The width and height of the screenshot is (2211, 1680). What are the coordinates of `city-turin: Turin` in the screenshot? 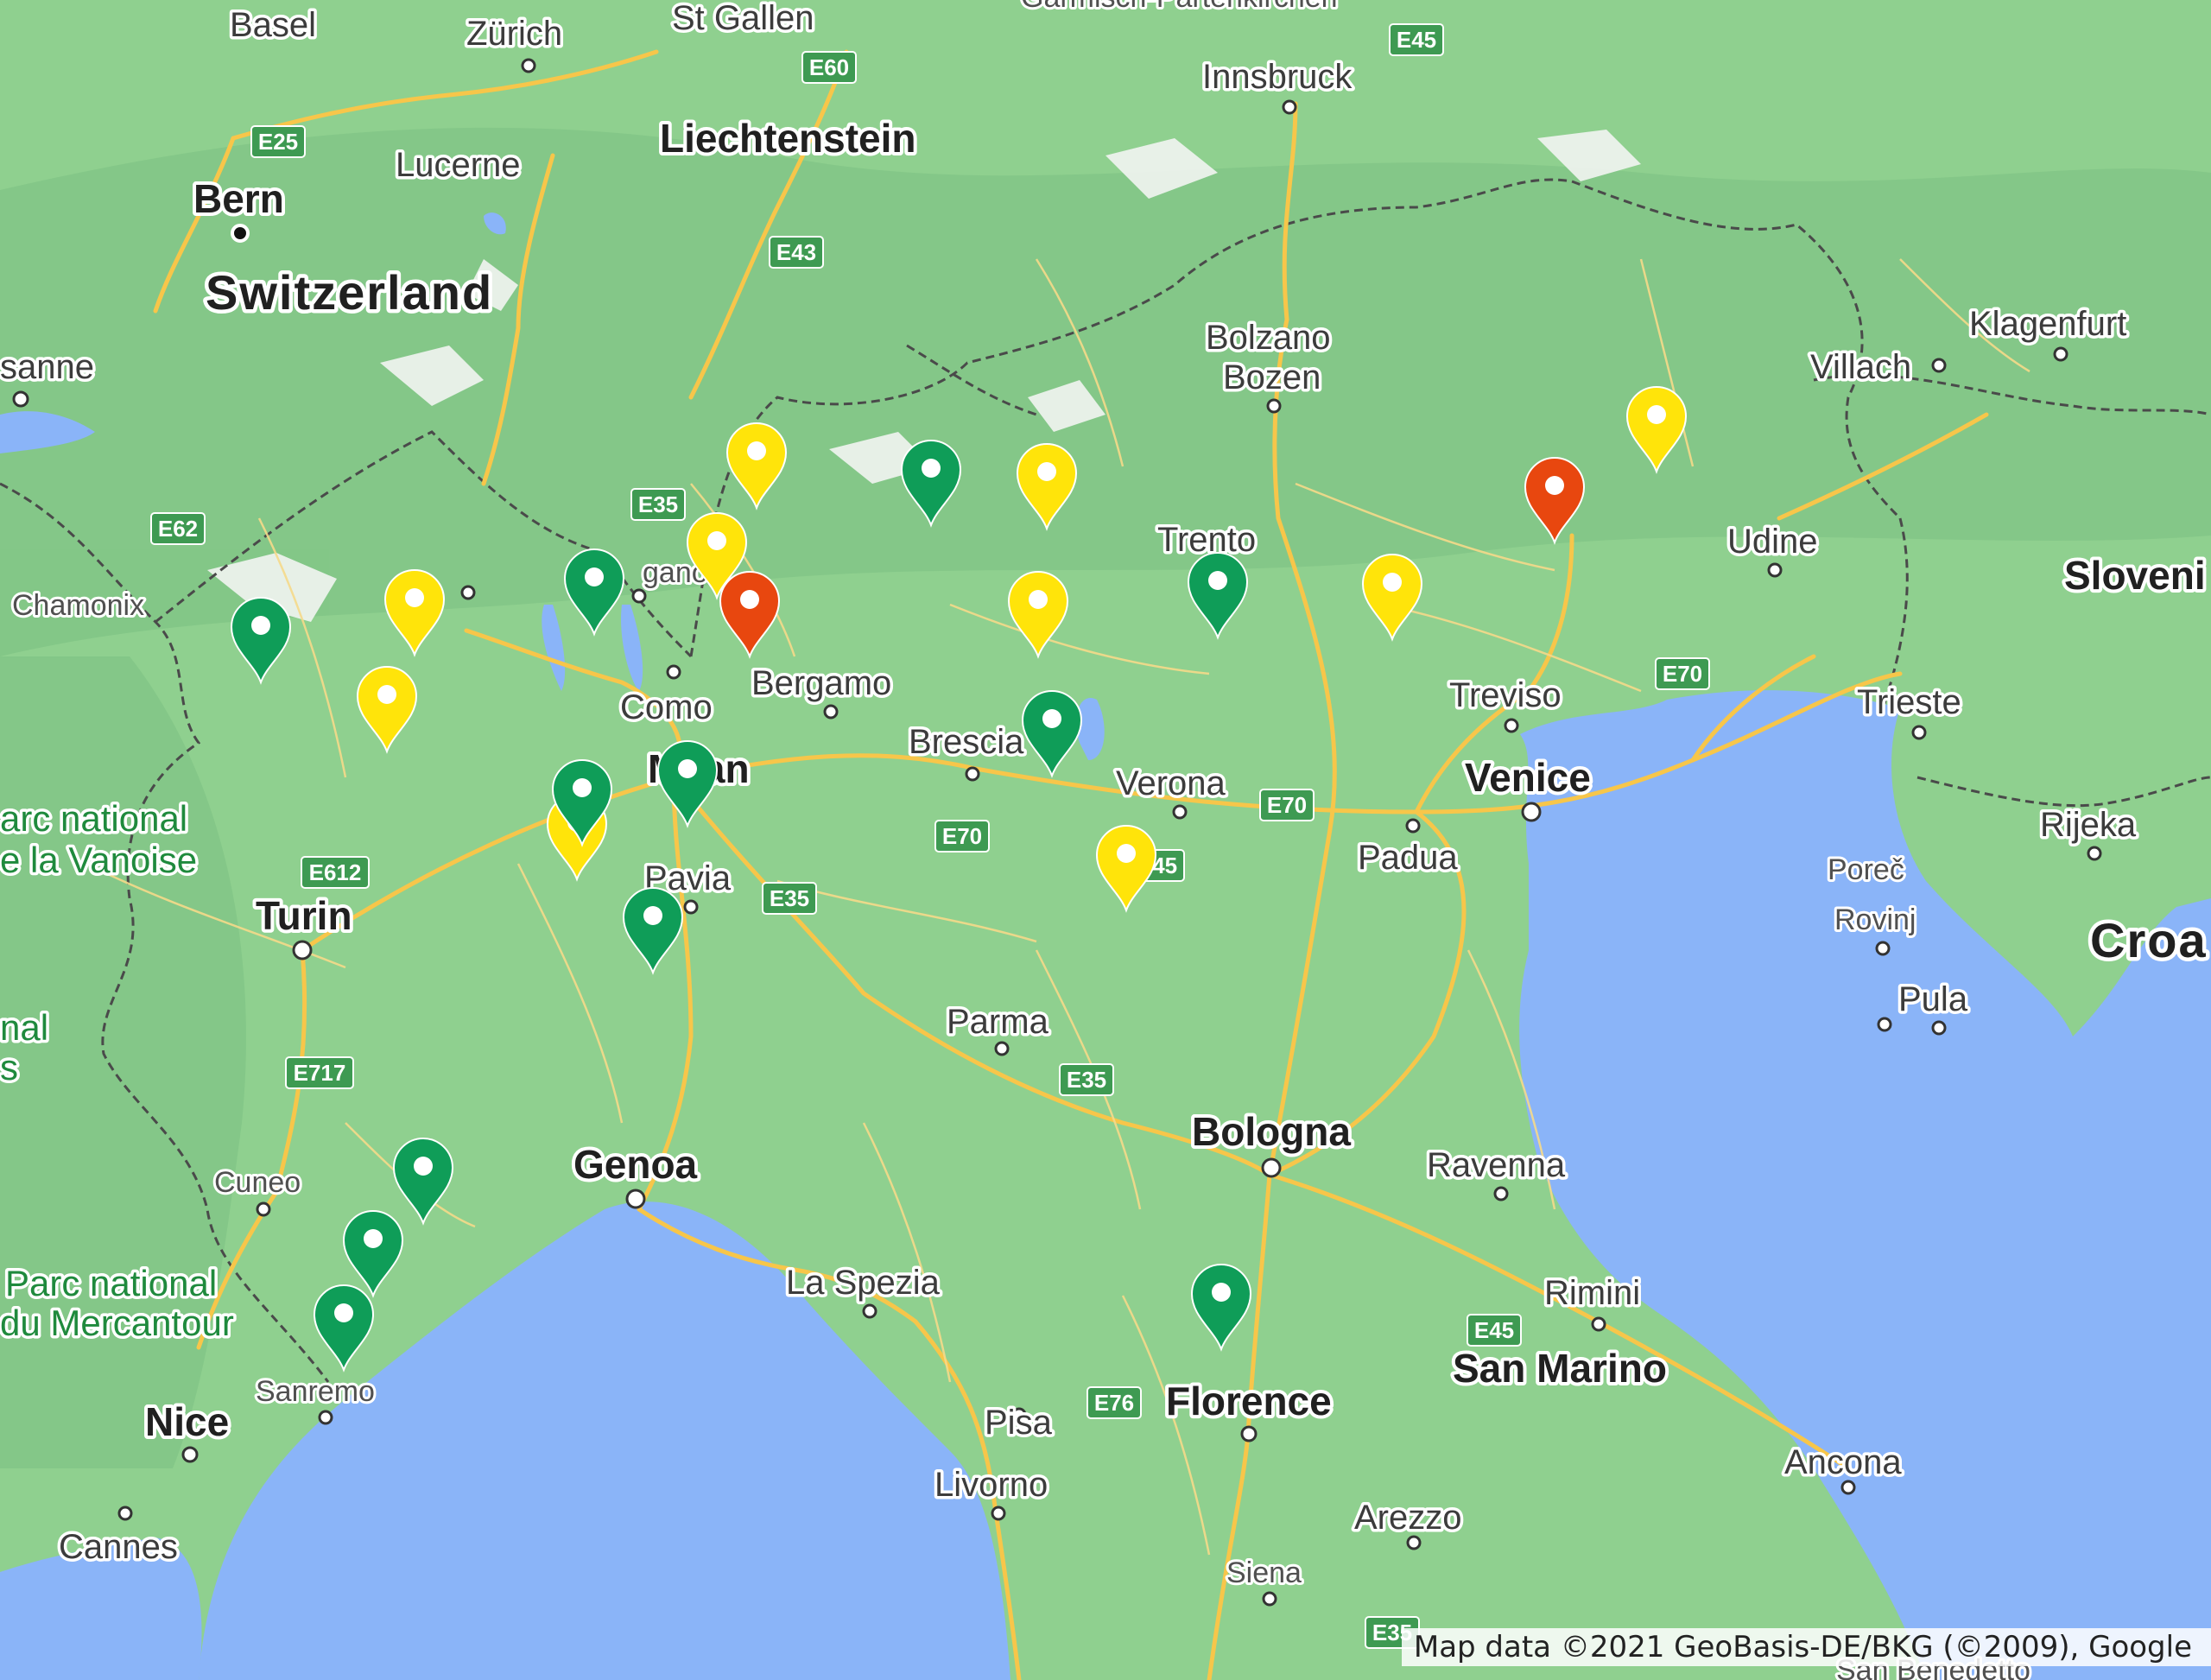 It's located at (304, 916).